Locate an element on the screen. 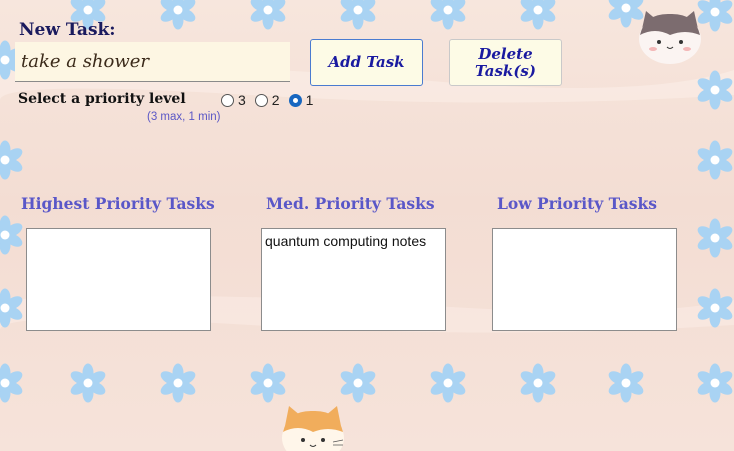  add-task-button-label: Add Task is located at coordinates (366, 62).